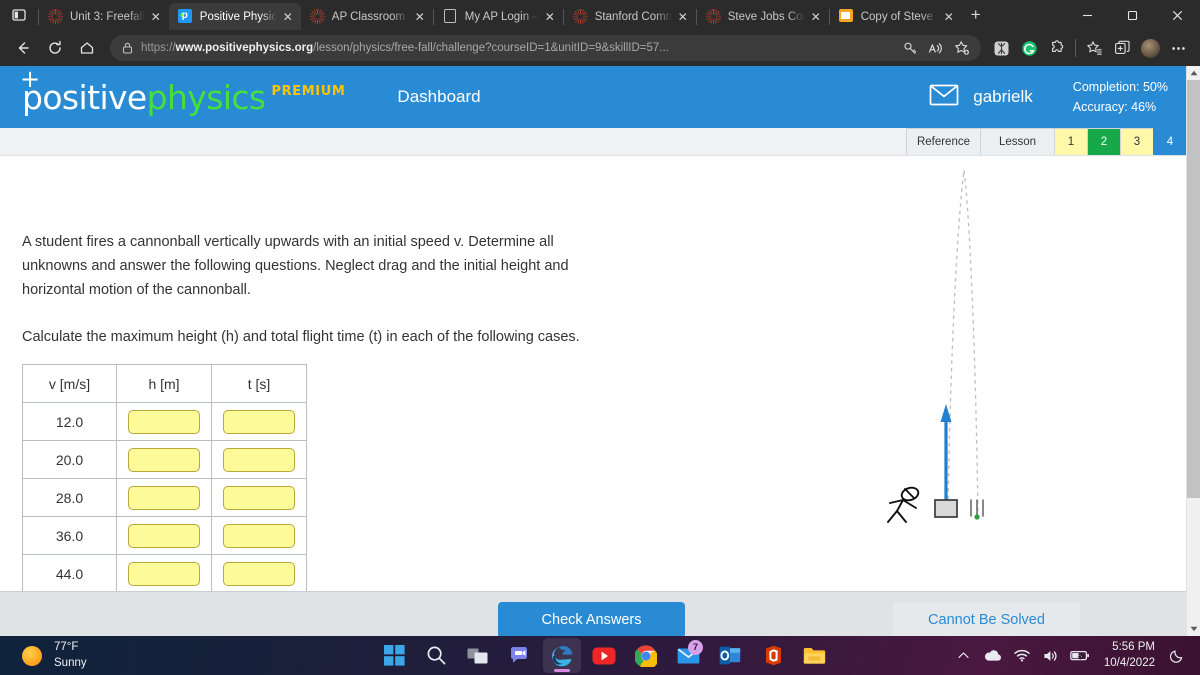 This screenshot has height=675, width=1200. What do you see at coordinates (695, 647) in the screenshot?
I see `mail-badge: 7` at bounding box center [695, 647].